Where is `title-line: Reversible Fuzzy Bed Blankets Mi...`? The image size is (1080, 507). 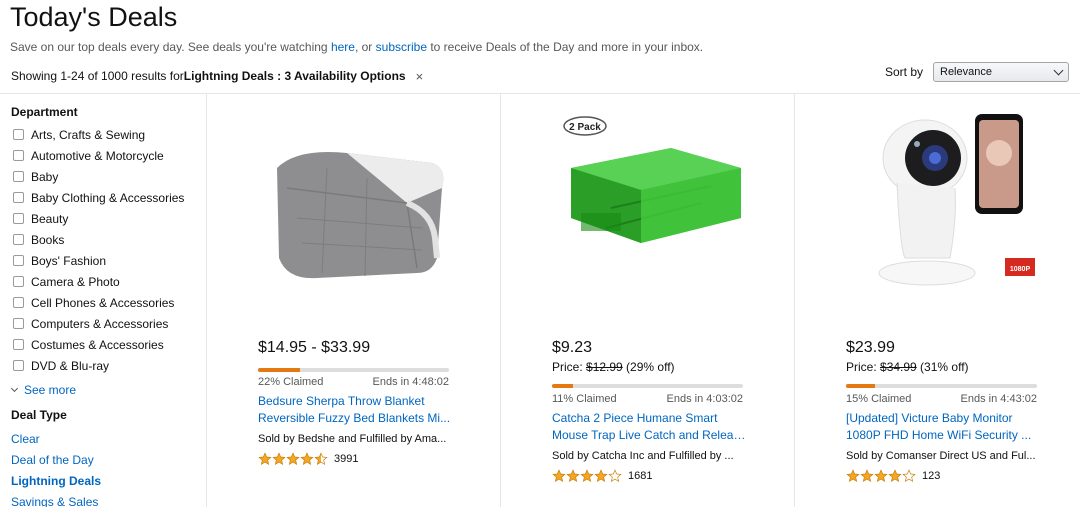
title-line: Reversible Fuzzy Bed Blankets Mi... is located at coordinates (354, 418).